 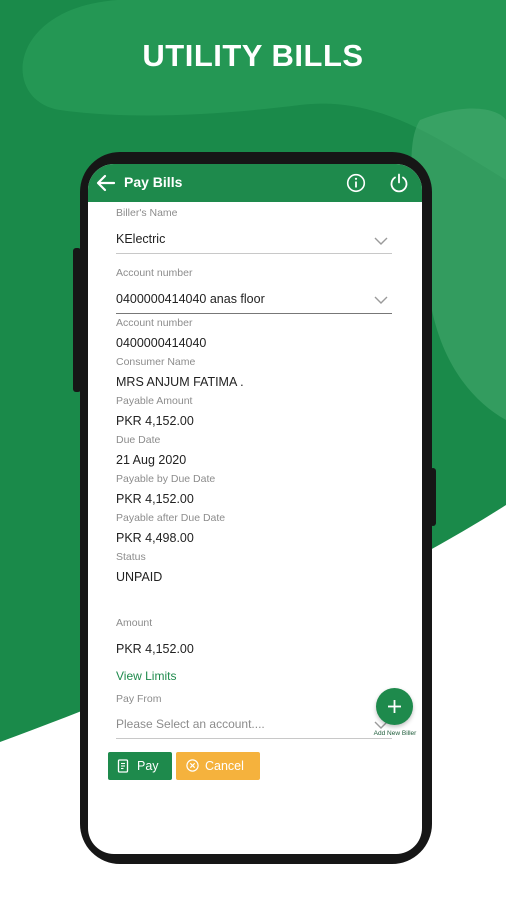 What do you see at coordinates (123, 766) in the screenshot?
I see `bill-icon` at bounding box center [123, 766].